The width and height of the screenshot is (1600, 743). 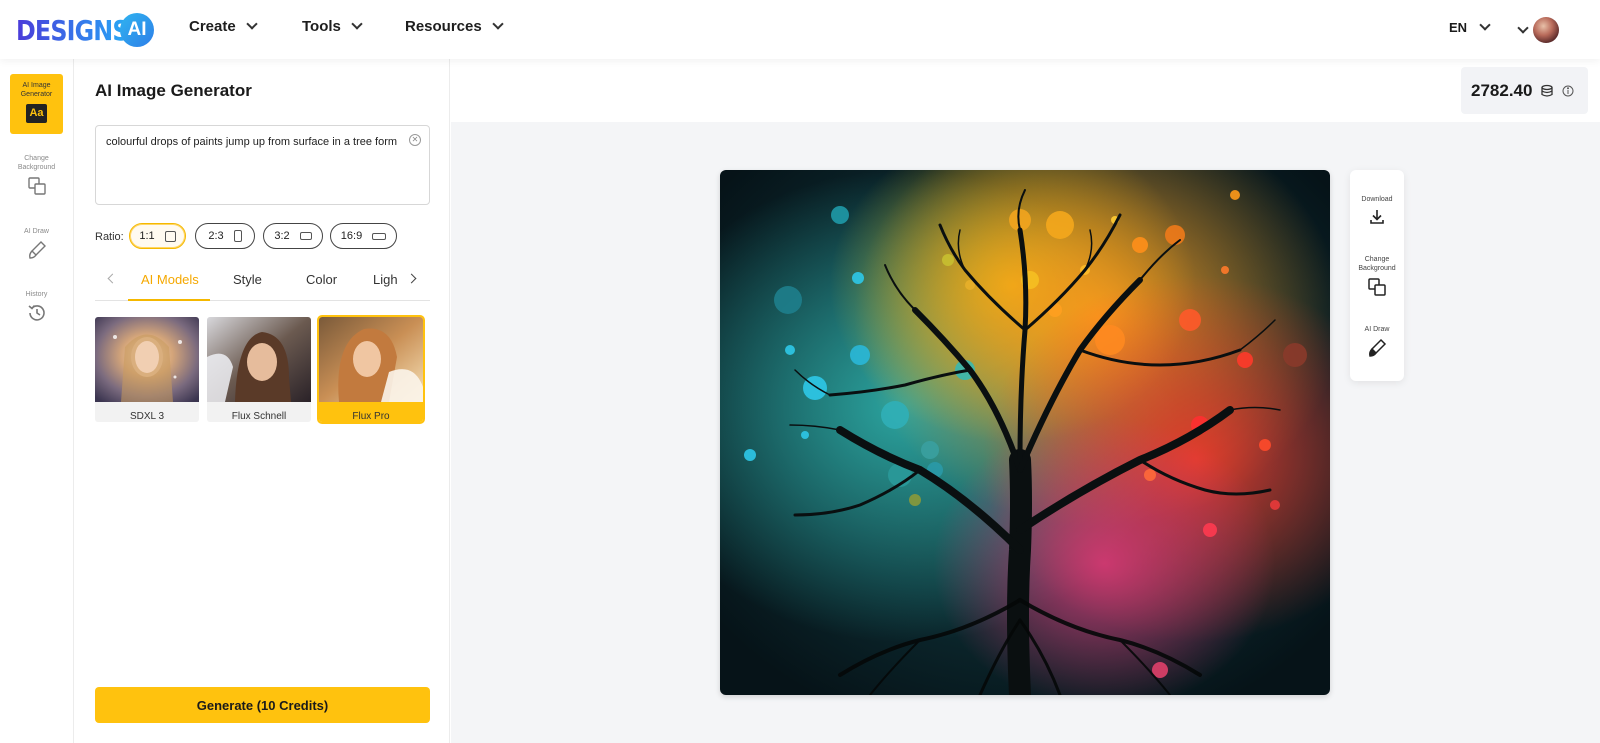 I want to click on tab-color: Color, so click(x=321, y=279).